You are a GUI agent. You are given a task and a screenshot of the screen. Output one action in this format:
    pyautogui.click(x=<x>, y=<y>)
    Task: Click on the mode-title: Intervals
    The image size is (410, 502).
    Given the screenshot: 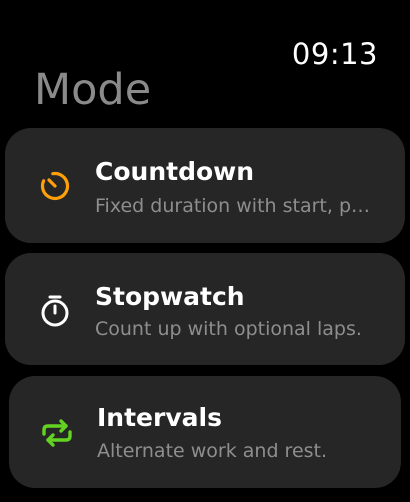 What is the action you would take?
    pyautogui.click(x=159, y=417)
    